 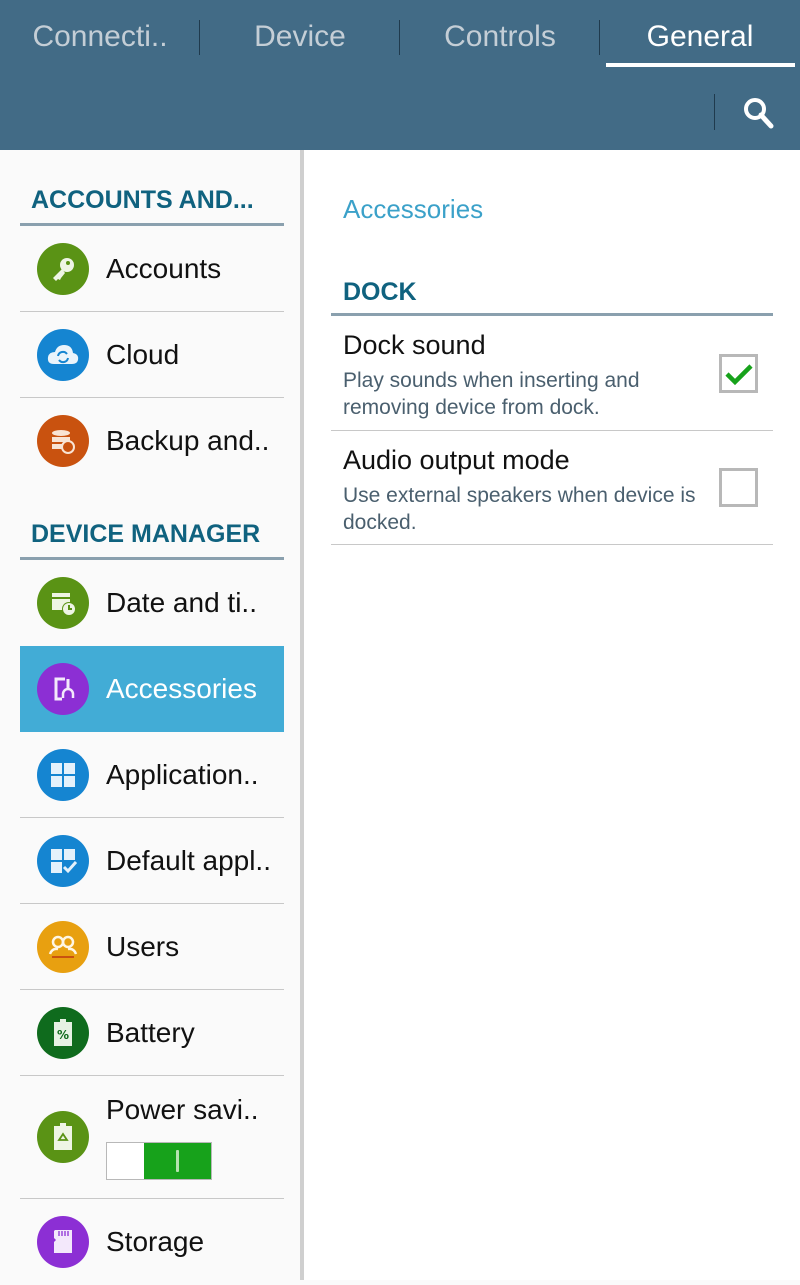 I want to click on battery-icon: %, so click(x=63, y=1032).